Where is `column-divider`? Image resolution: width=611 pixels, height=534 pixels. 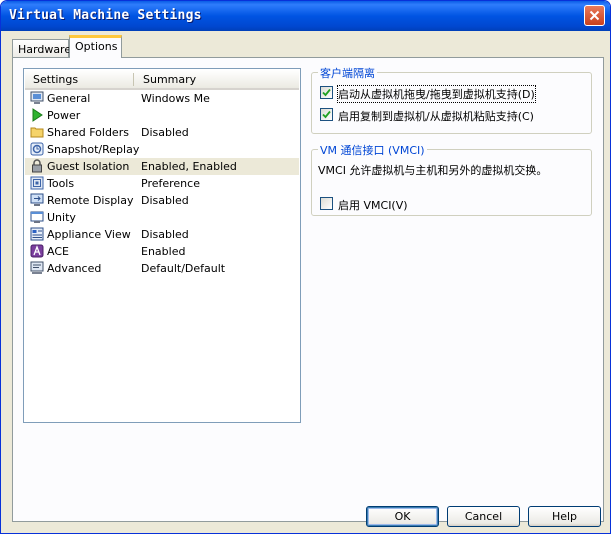 column-divider is located at coordinates (133, 79).